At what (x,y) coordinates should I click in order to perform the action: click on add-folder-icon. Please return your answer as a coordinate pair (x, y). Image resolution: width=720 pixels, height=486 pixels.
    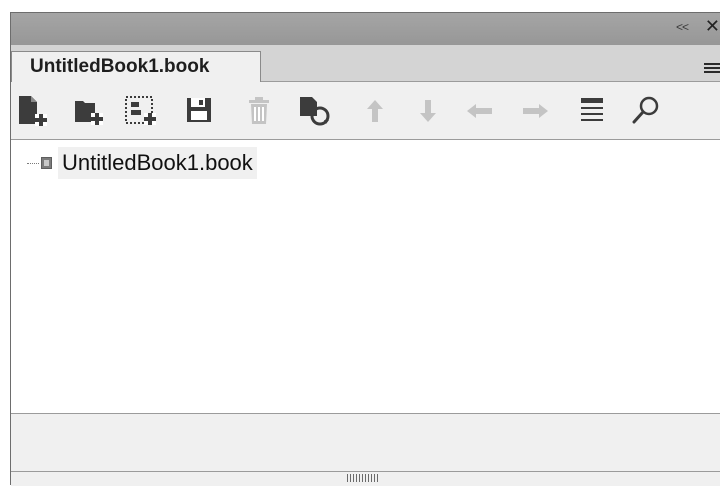
    Looking at the image, I should click on (89, 113).